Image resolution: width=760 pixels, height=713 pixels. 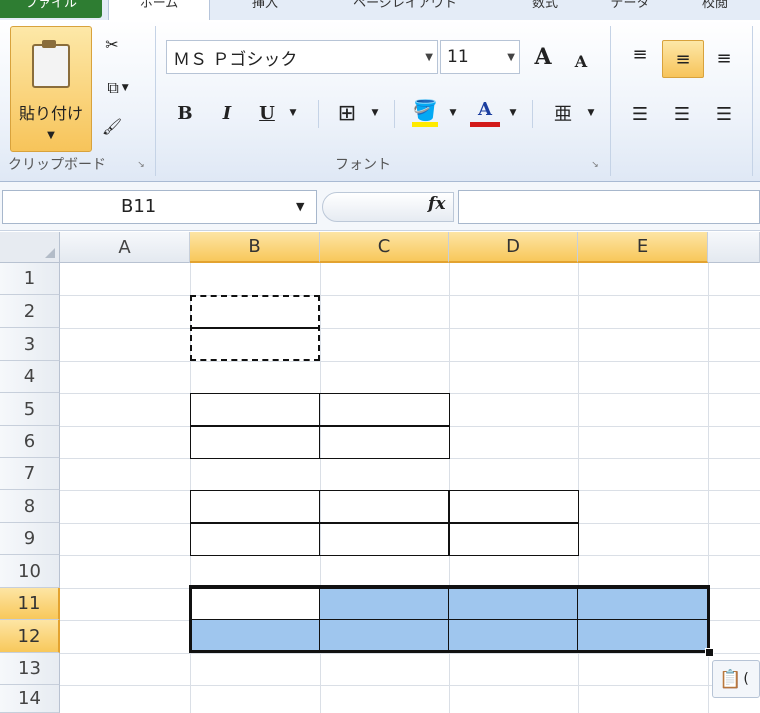 What do you see at coordinates (724, 58) in the screenshot?
I see `align-bottom-icon: ≡` at bounding box center [724, 58].